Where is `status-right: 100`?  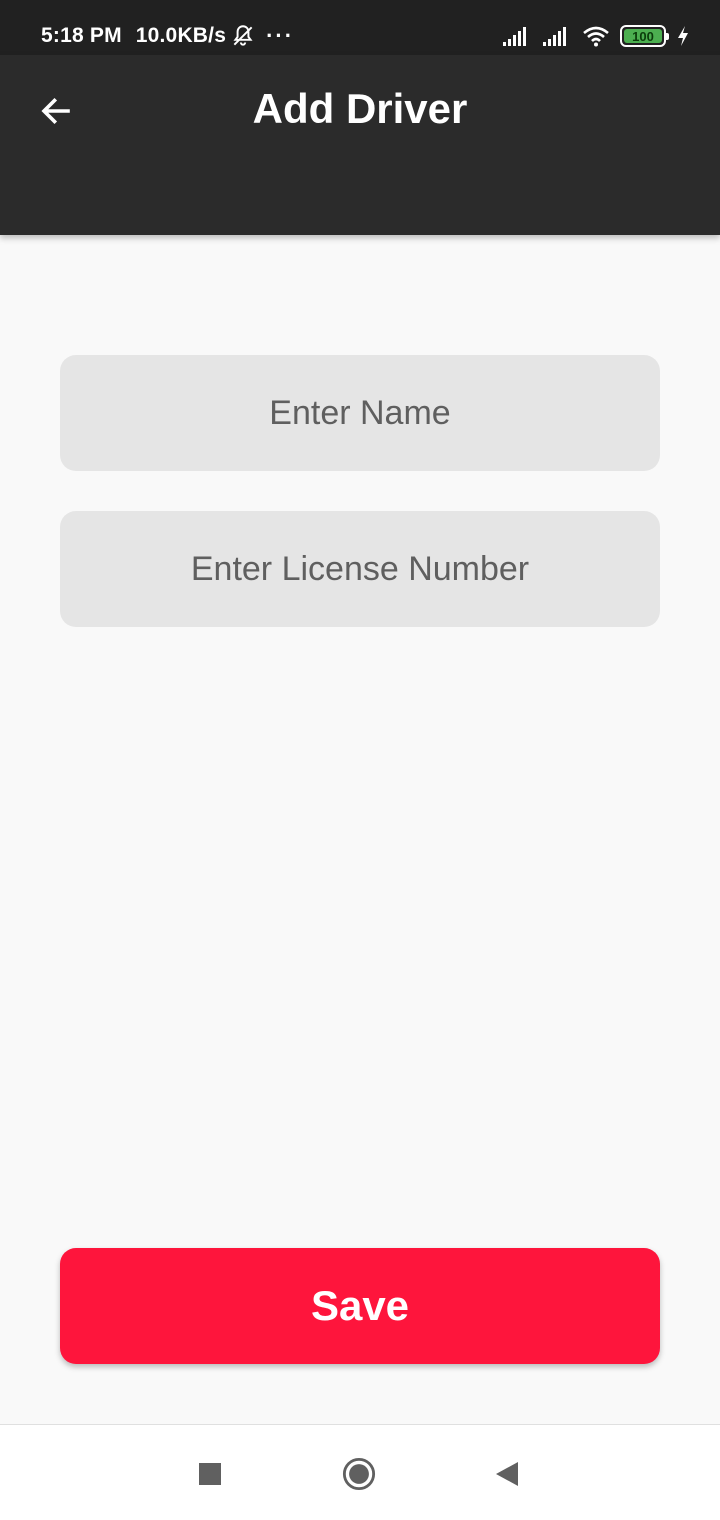
status-right: 100 is located at coordinates (596, 36).